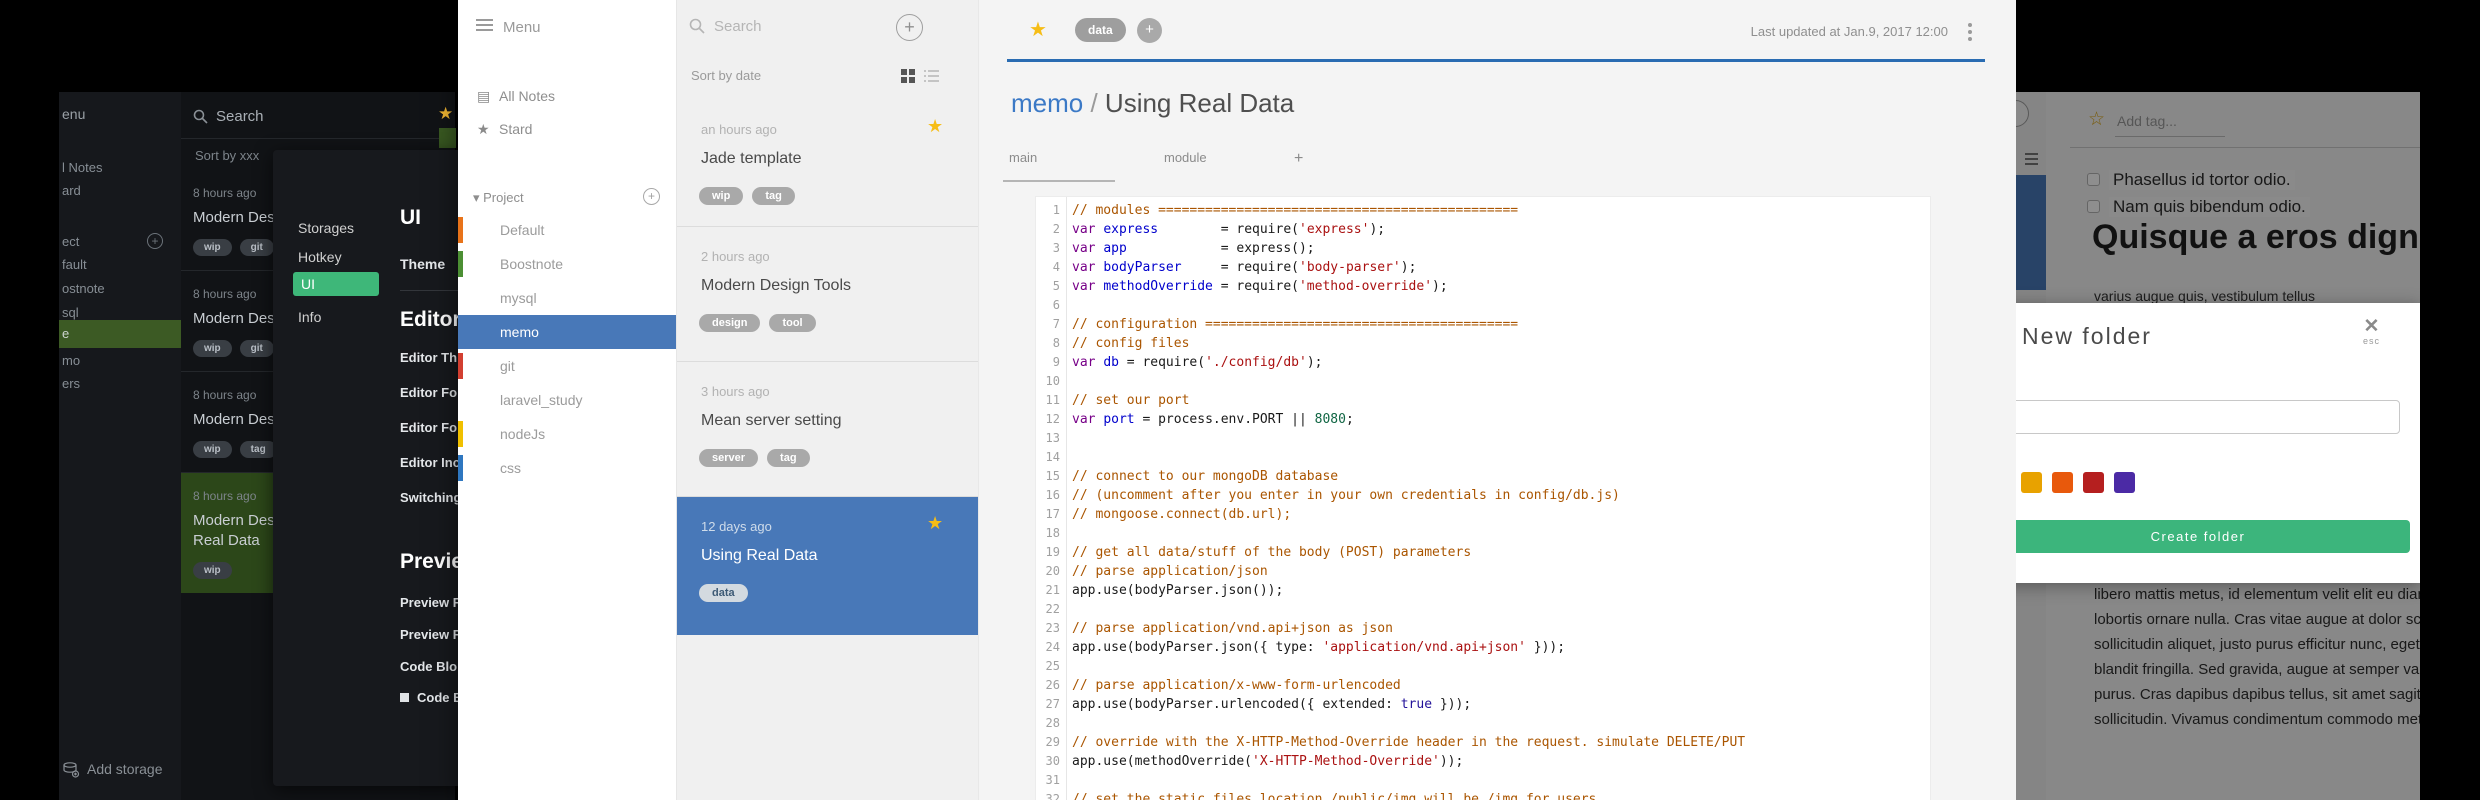  Describe the element at coordinates (120, 288) in the screenshot. I see `dark-sidebar-item: ostnote` at that location.